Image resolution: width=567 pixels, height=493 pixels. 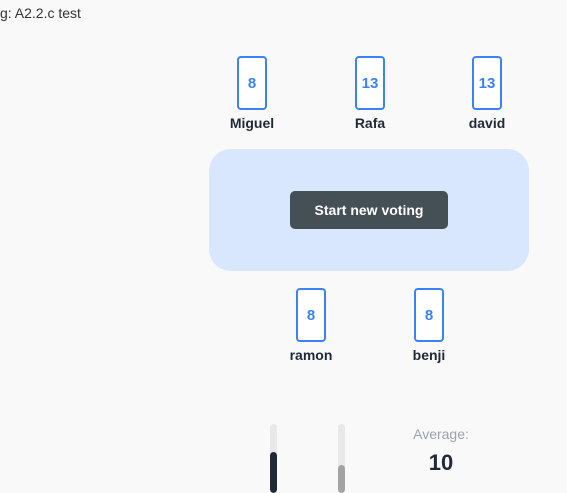 I want to click on player-seat: 13 david, so click(x=487, y=93).